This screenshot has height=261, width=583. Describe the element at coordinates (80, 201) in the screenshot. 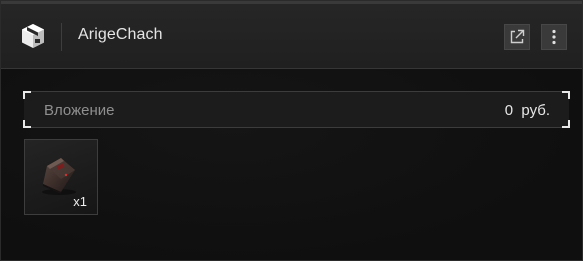

I see `item-count: x1` at that location.